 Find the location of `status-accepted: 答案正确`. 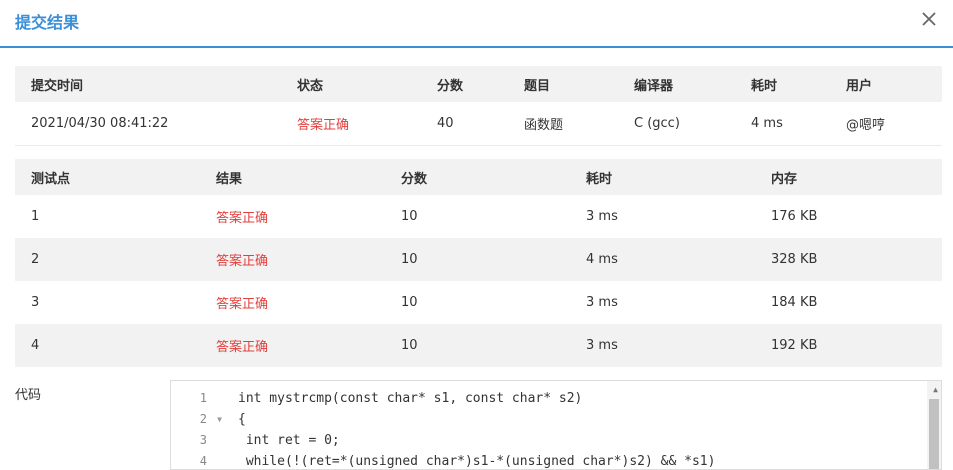

status-accepted: 答案正确 is located at coordinates (351, 124).